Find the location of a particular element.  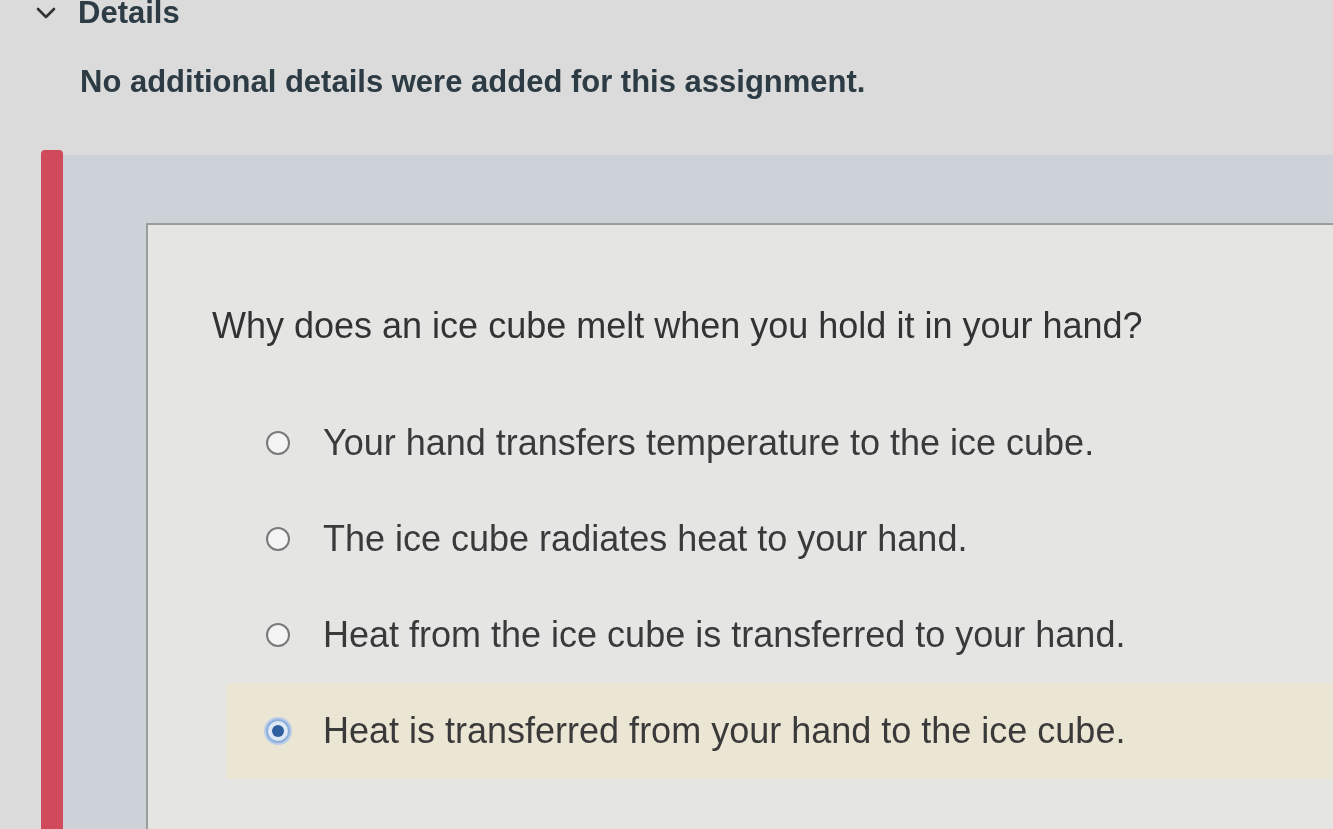

answer-option: The ice cube radiates heat to your hand. is located at coordinates (779, 539).